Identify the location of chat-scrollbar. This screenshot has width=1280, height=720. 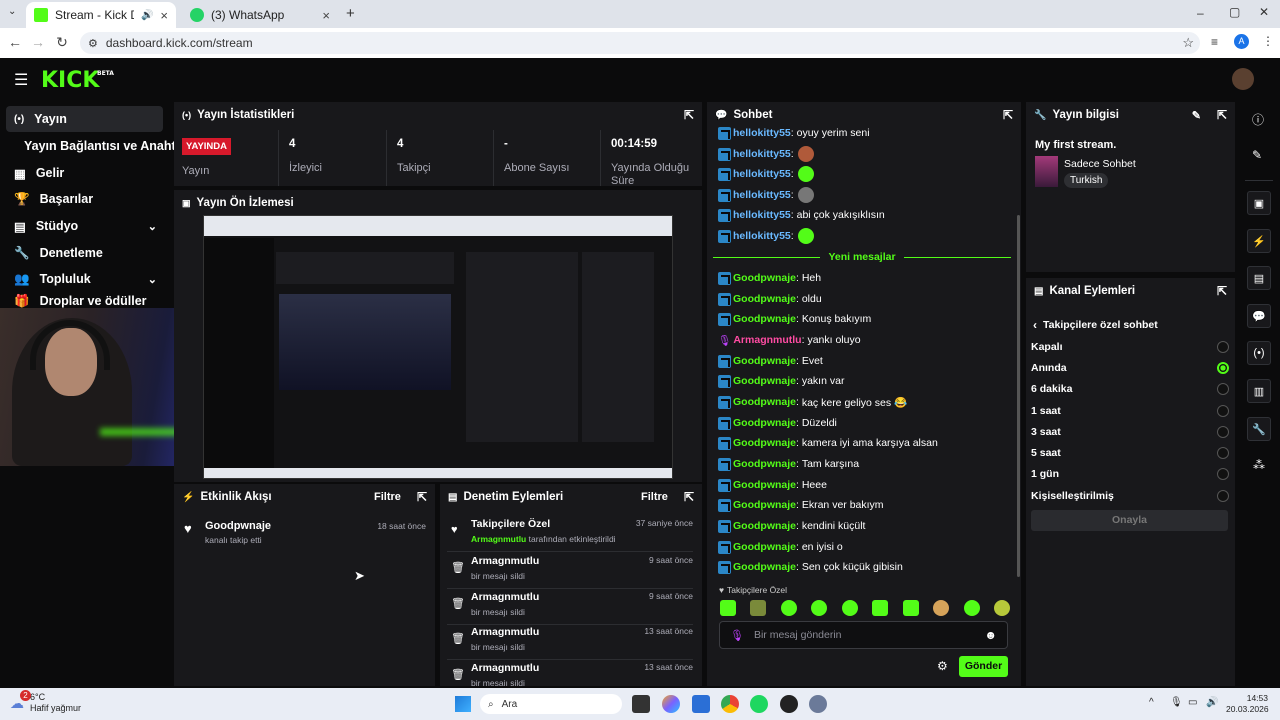
(1018, 396).